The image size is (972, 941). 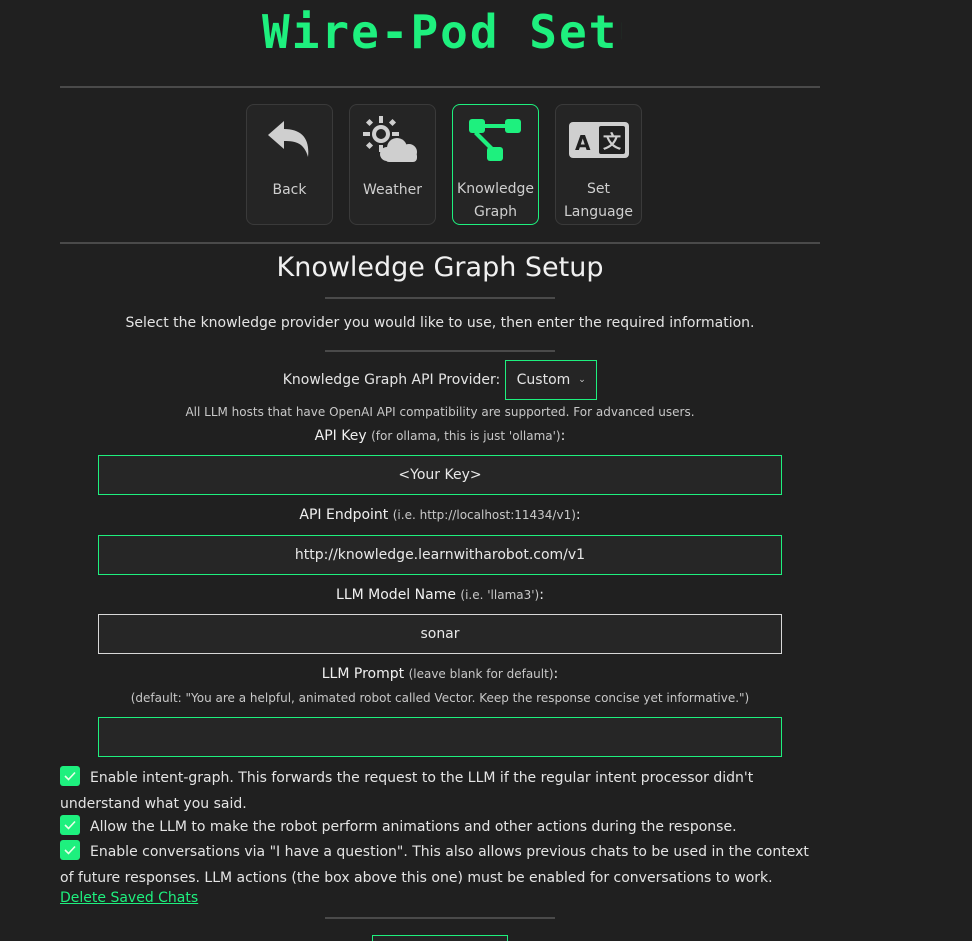 What do you see at coordinates (495, 200) in the screenshot?
I see `nav-knowledge-graph-label: Knowledge Graph` at bounding box center [495, 200].